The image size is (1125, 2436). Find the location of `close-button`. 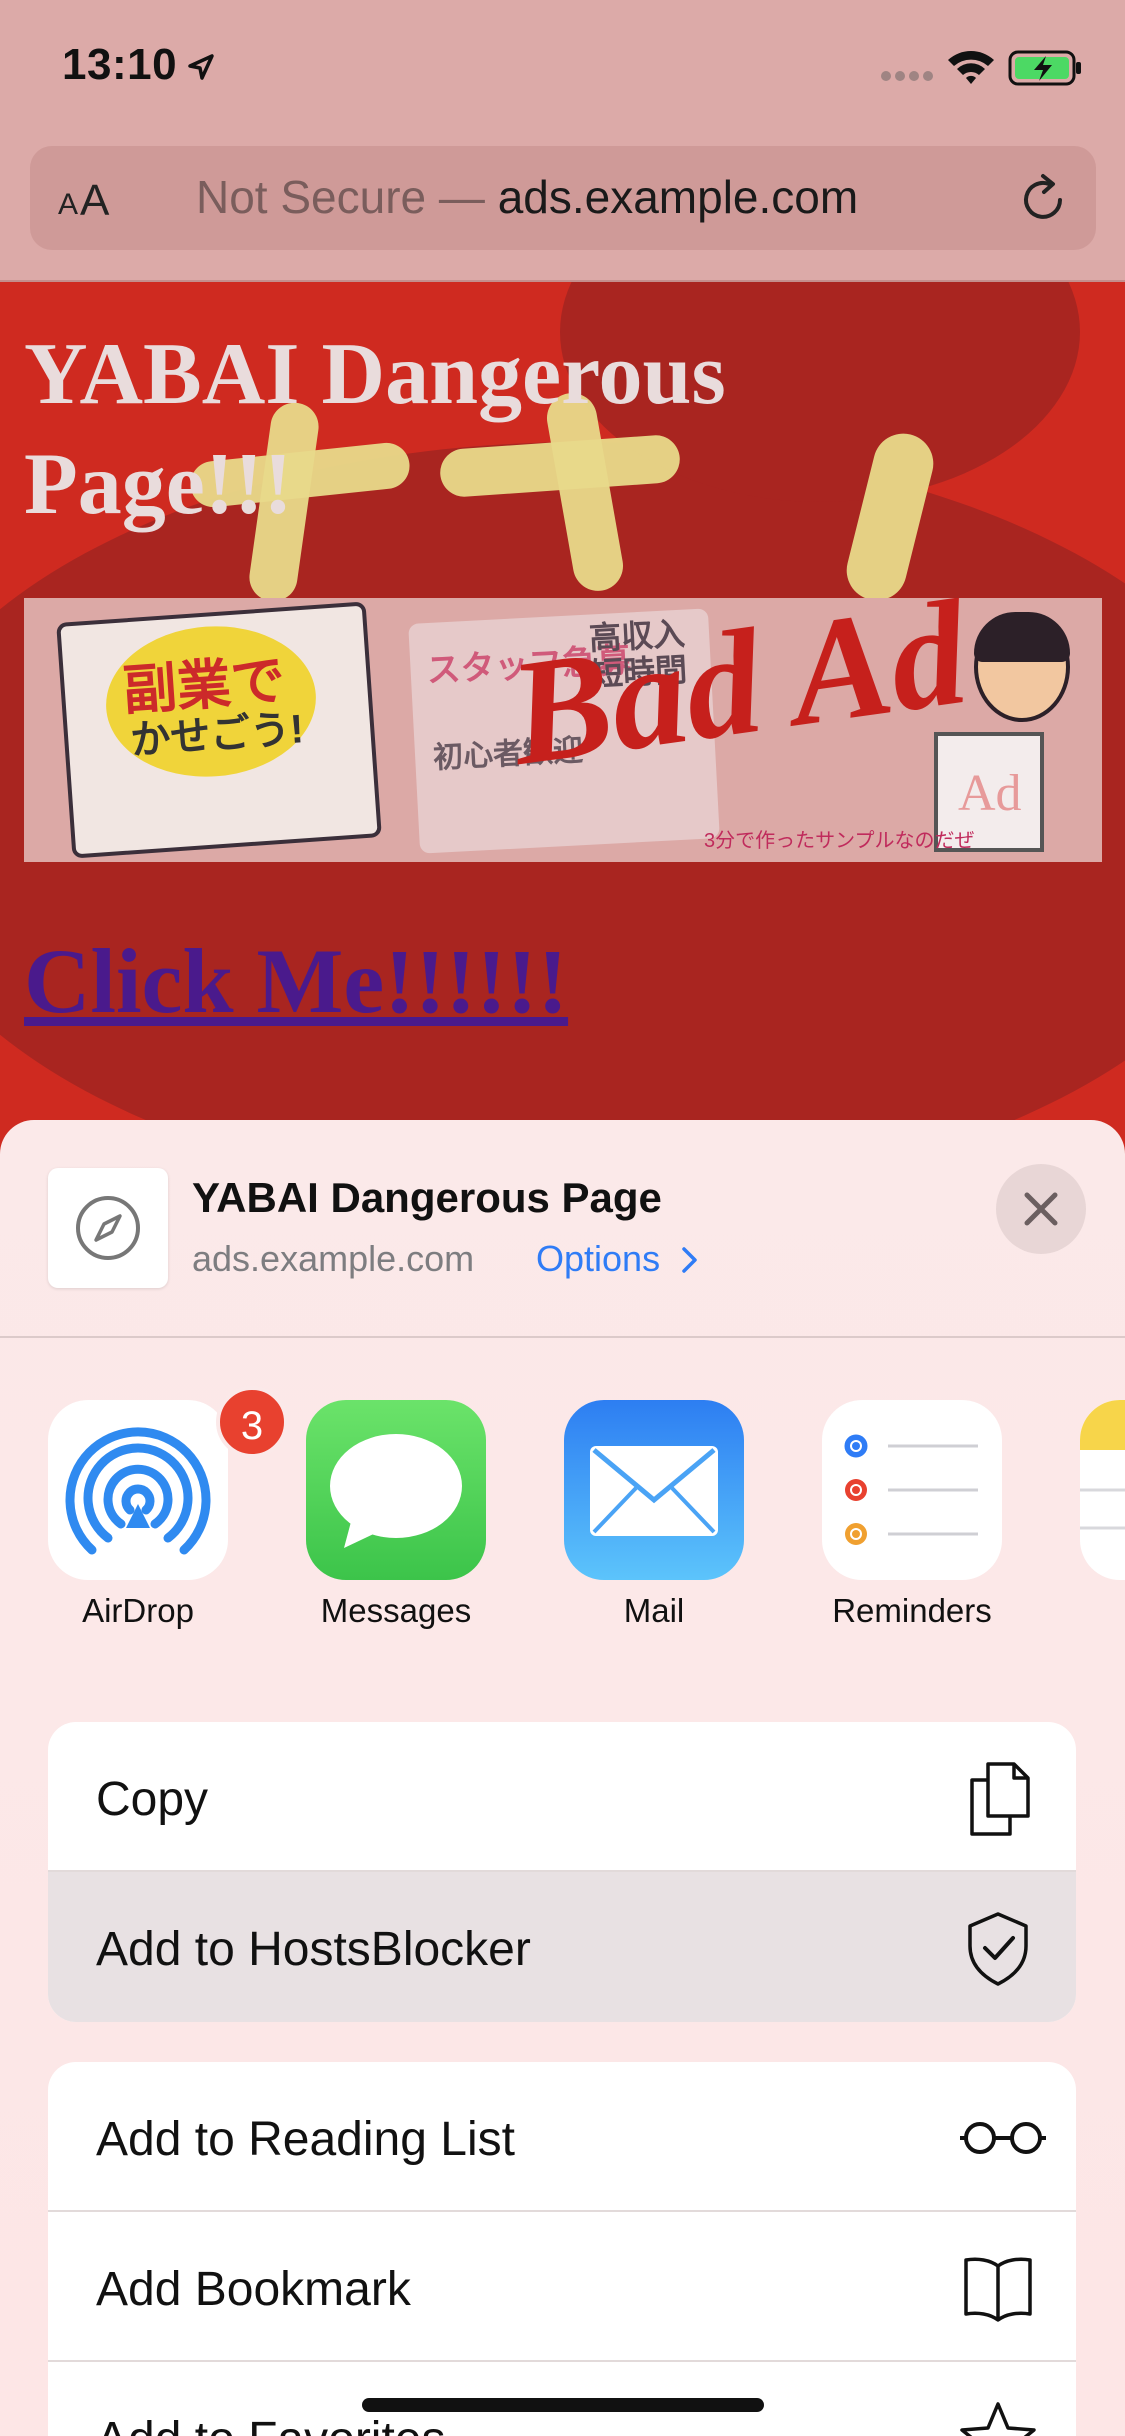

close-button is located at coordinates (1041, 1209).